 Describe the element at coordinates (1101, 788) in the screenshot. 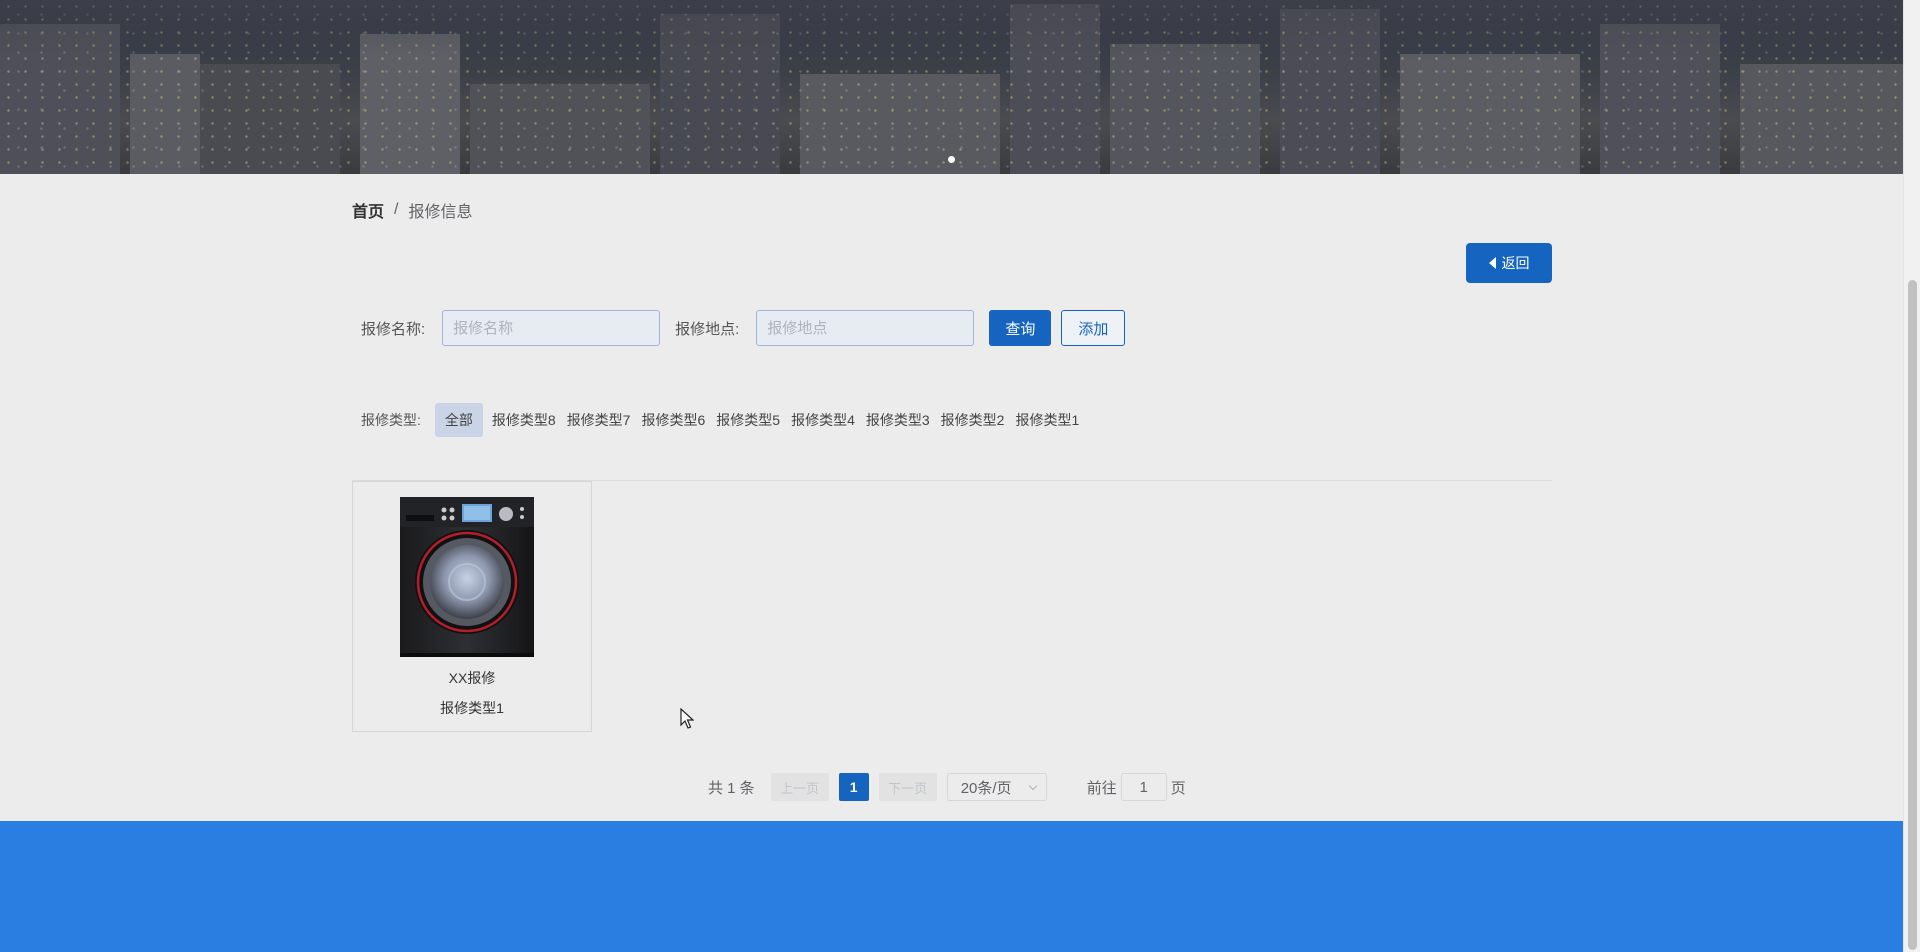

I see `goto-label: 前往` at that location.